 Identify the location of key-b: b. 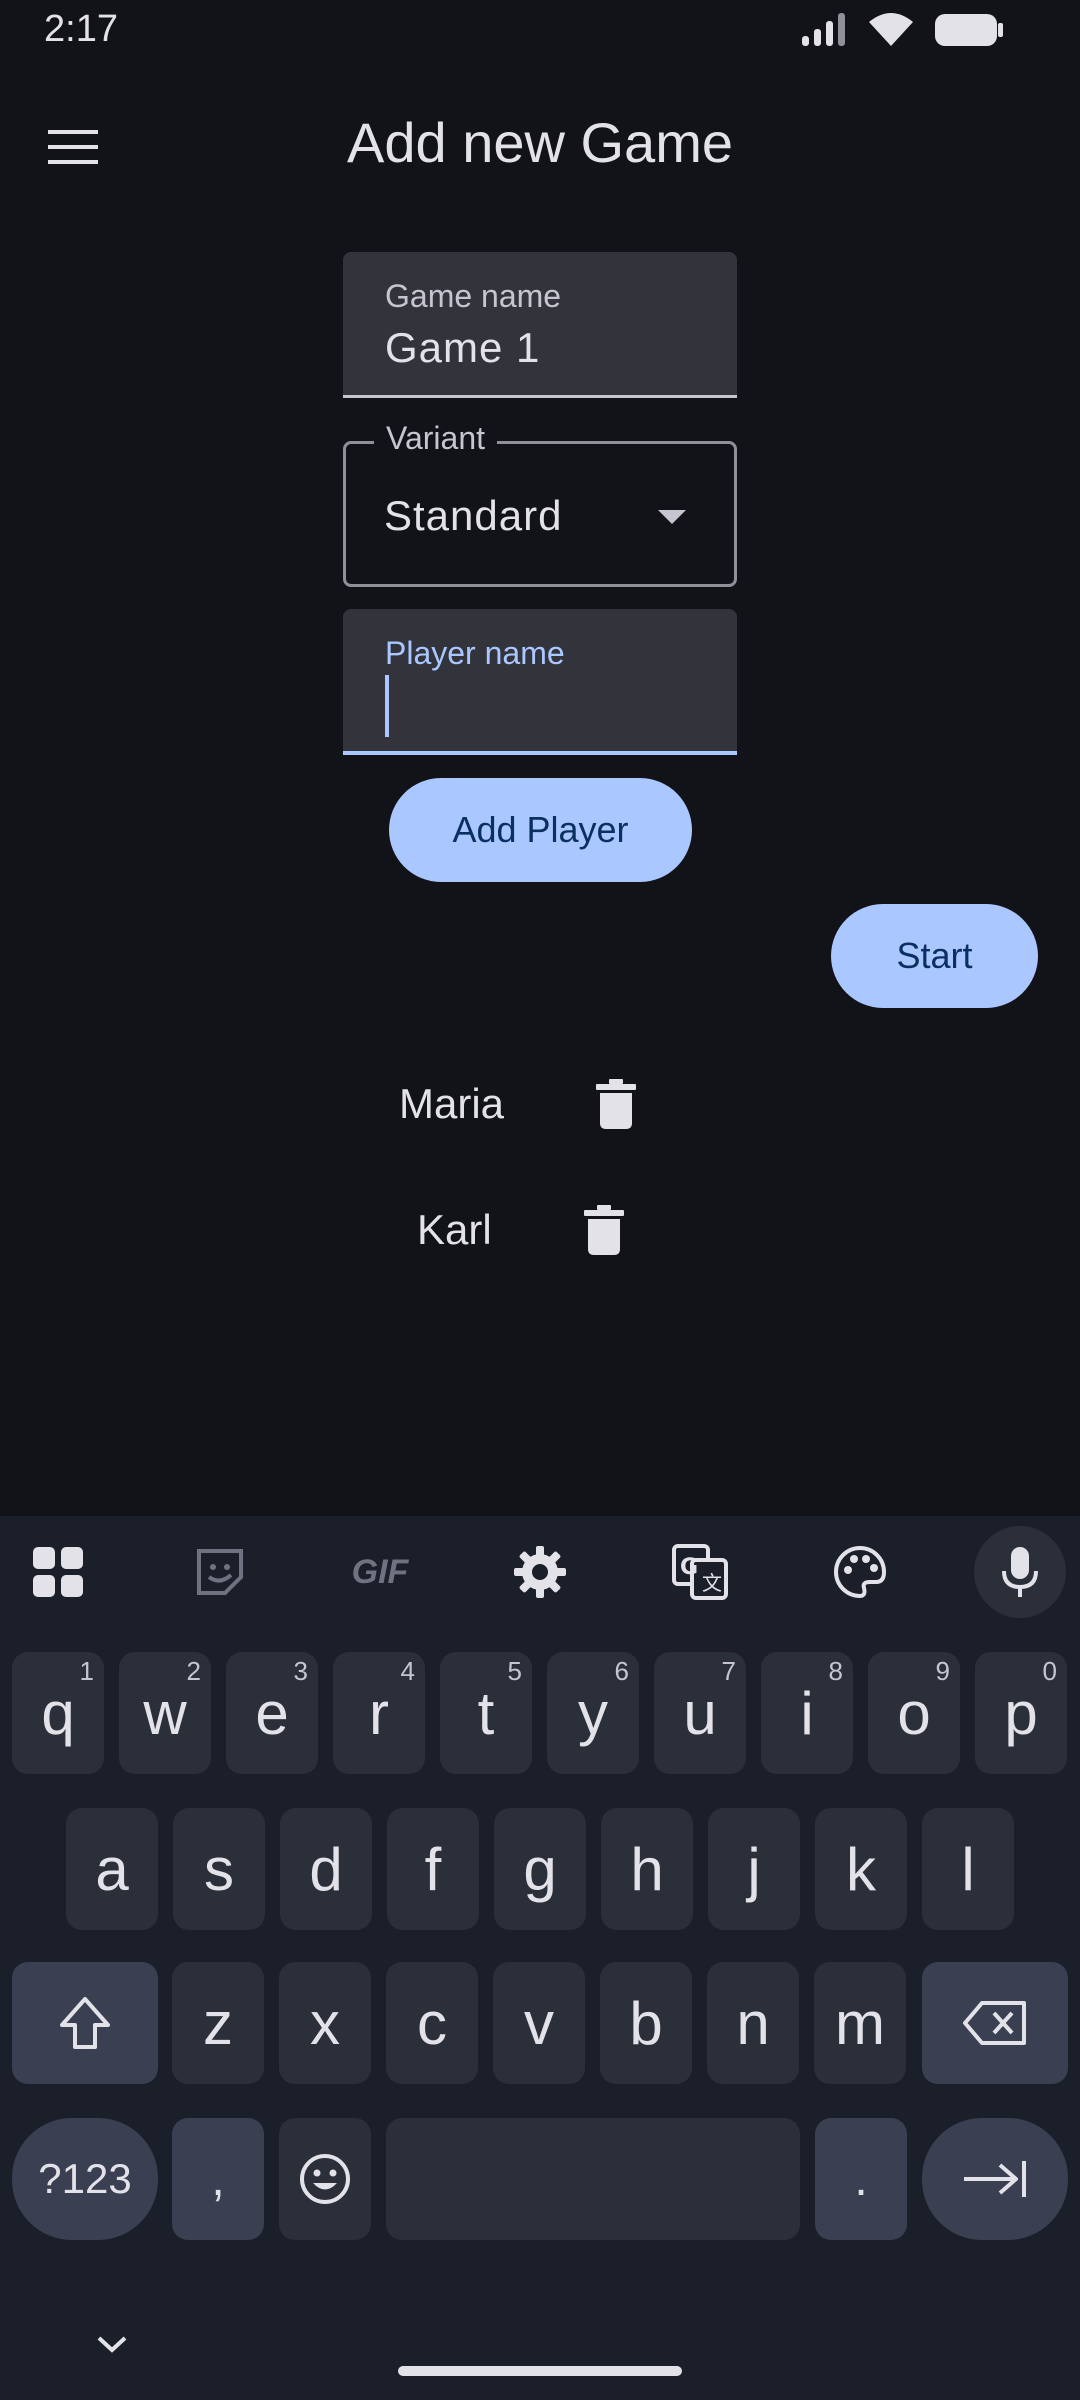
(646, 2023).